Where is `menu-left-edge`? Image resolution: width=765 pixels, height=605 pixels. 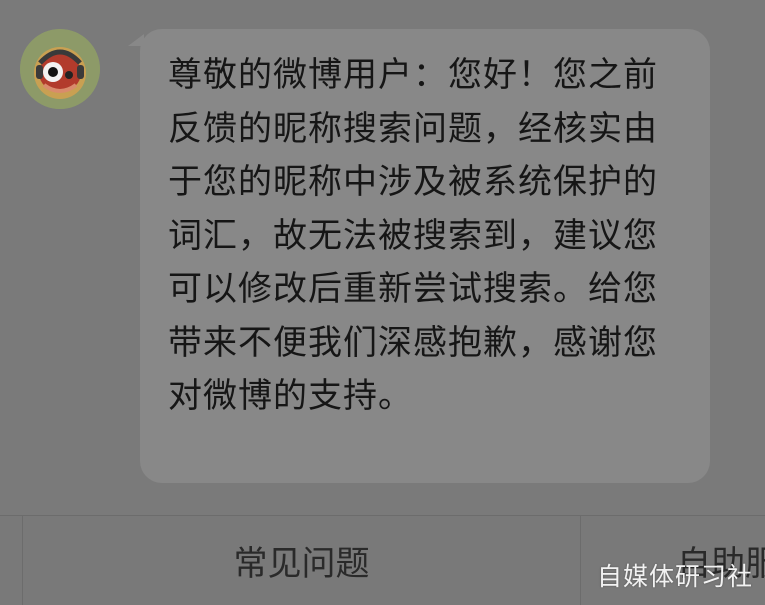
menu-left-edge is located at coordinates (11, 560).